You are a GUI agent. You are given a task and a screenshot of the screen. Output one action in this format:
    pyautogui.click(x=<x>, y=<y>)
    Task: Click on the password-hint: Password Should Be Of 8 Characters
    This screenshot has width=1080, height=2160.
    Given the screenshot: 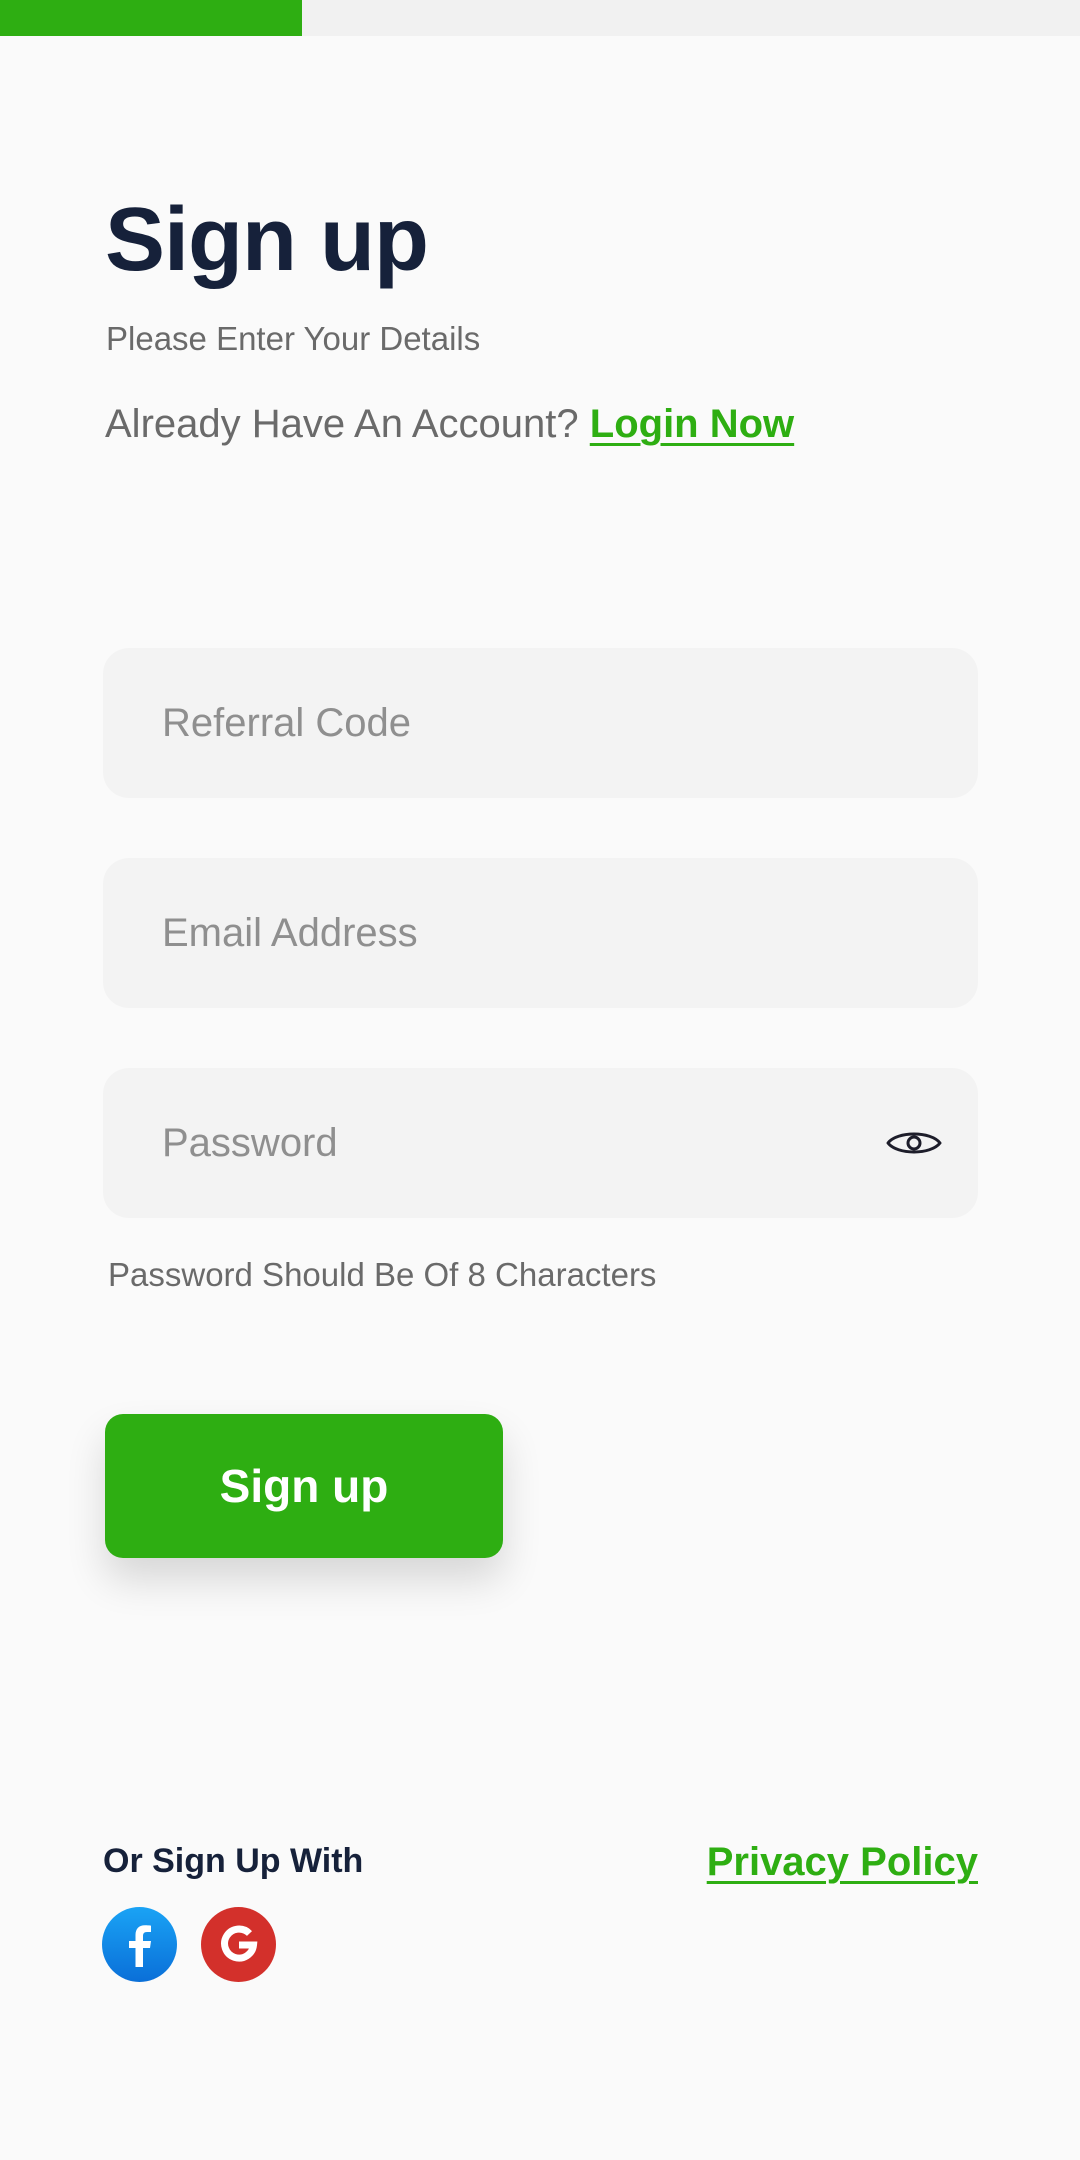 What is the action you would take?
    pyautogui.click(x=382, y=1274)
    